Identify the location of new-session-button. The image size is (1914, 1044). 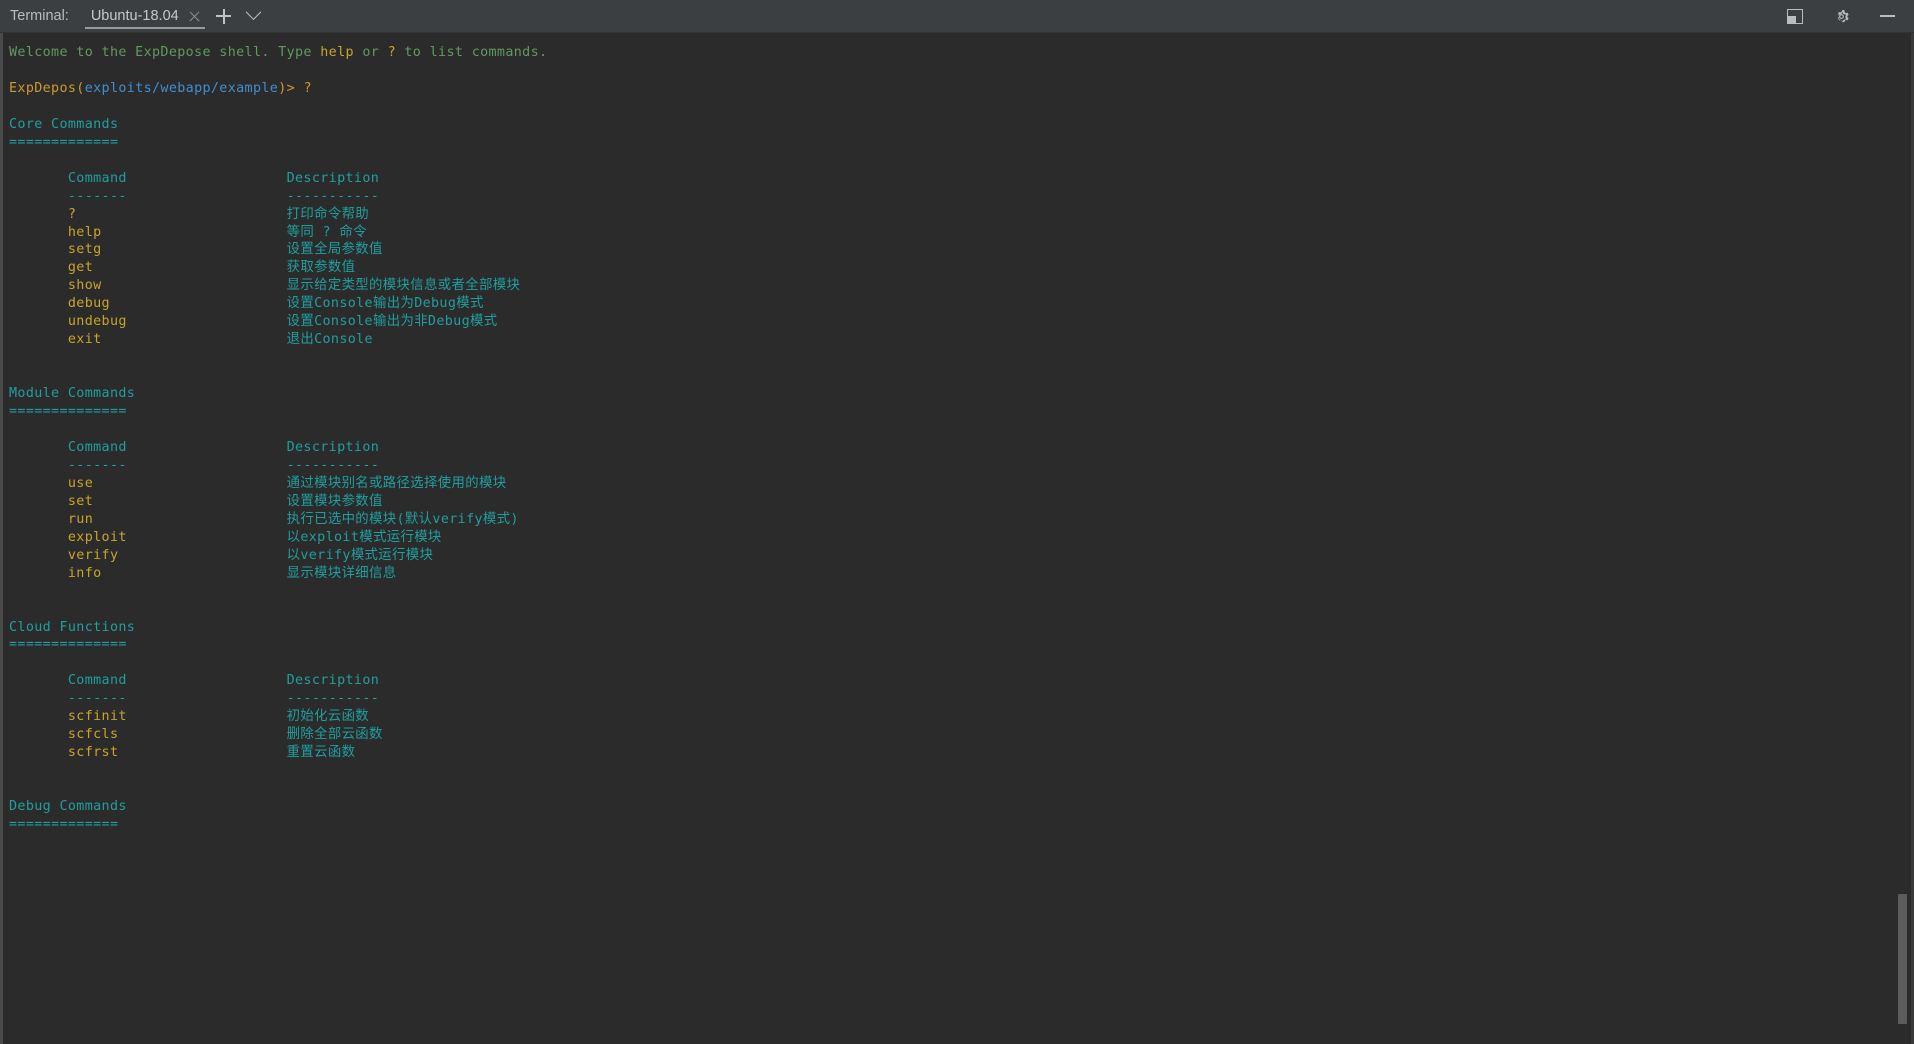
(224, 16).